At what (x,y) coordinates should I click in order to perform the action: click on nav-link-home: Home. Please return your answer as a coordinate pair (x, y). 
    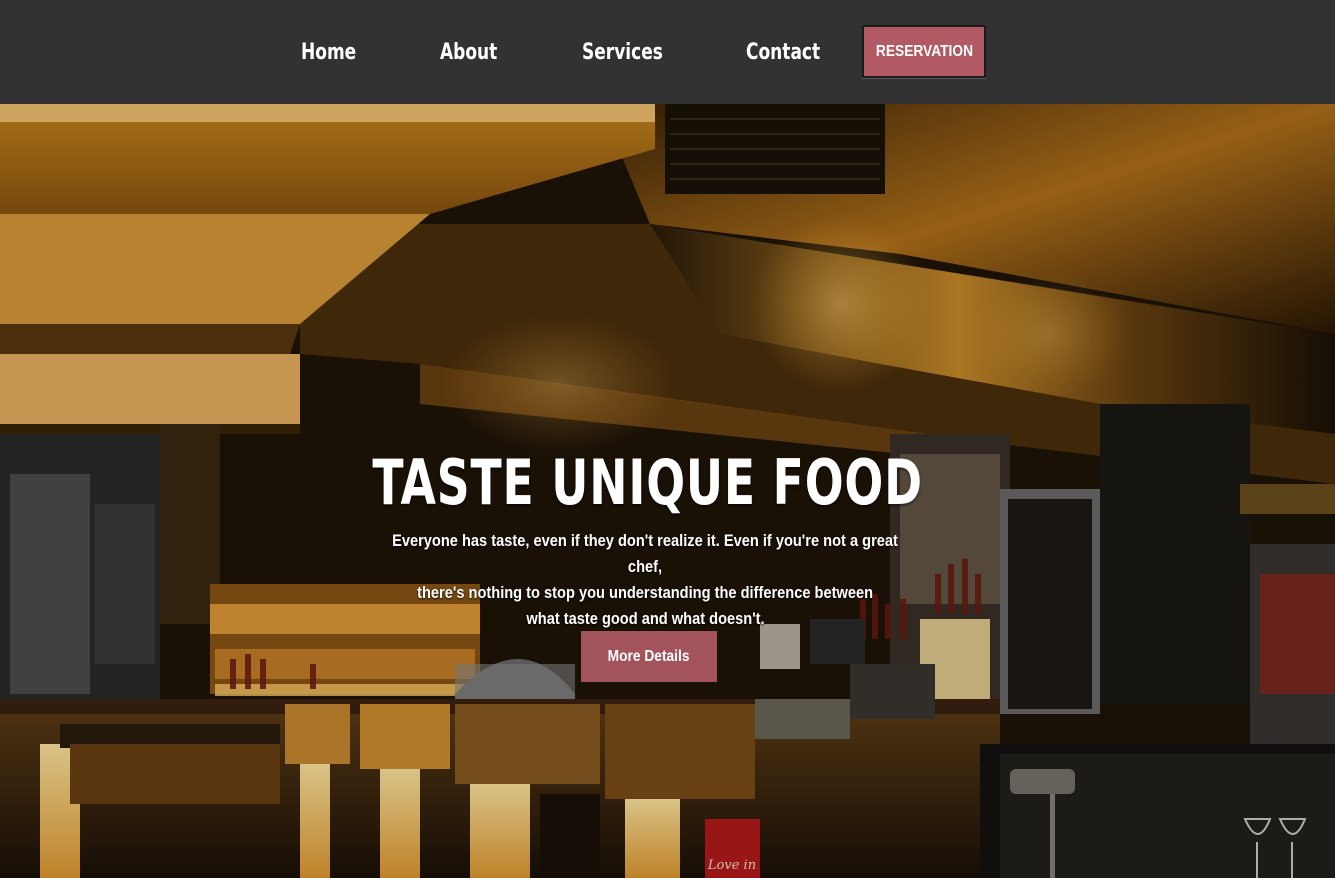
    Looking at the image, I should click on (328, 53).